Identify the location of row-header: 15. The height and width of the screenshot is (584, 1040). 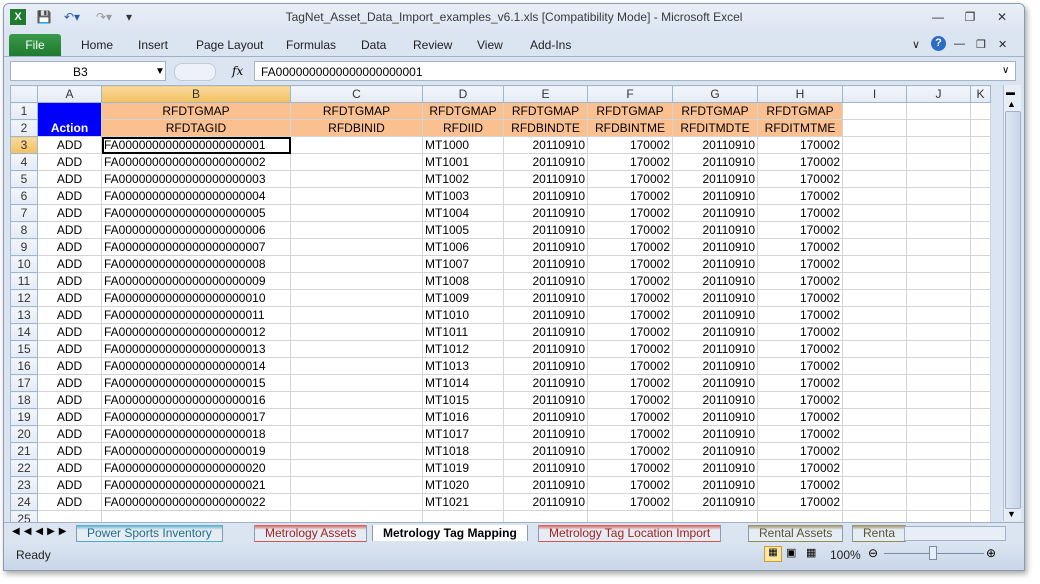
(24, 349).